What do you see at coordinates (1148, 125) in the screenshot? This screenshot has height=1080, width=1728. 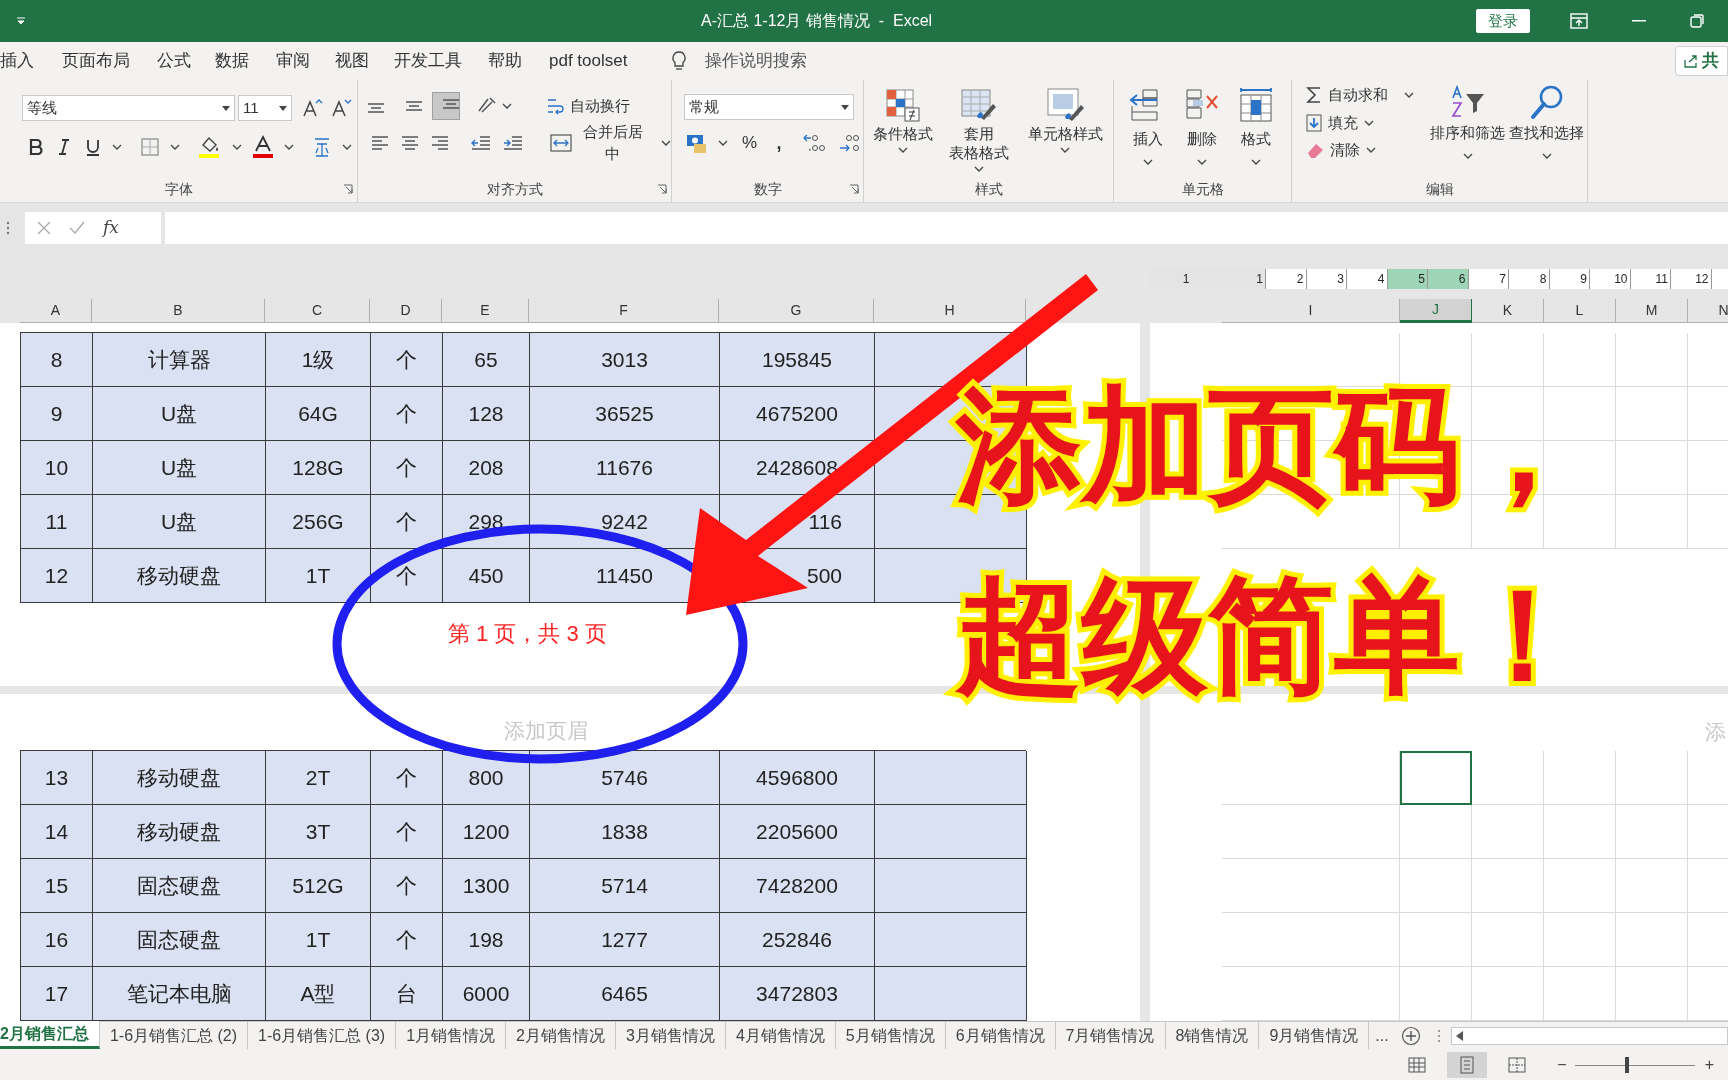 I see `cells-button: 插入` at bounding box center [1148, 125].